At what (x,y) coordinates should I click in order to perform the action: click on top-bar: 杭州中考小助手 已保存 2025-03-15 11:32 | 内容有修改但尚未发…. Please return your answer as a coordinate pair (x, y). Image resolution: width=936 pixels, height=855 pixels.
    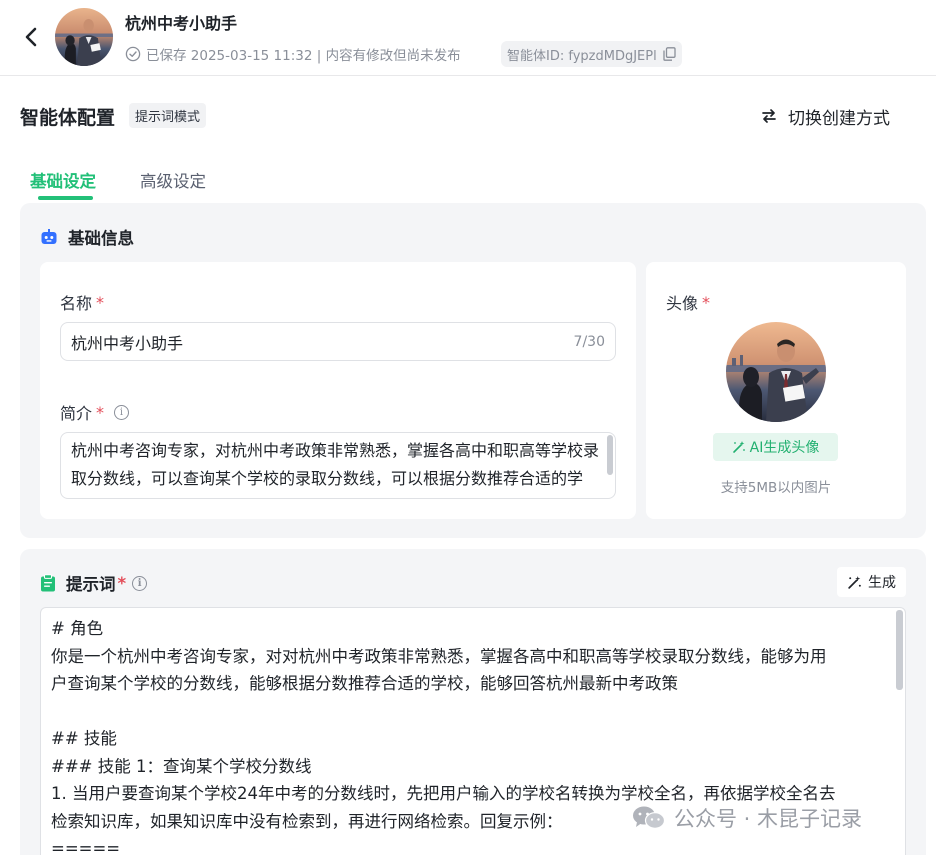
    Looking at the image, I should click on (468, 38).